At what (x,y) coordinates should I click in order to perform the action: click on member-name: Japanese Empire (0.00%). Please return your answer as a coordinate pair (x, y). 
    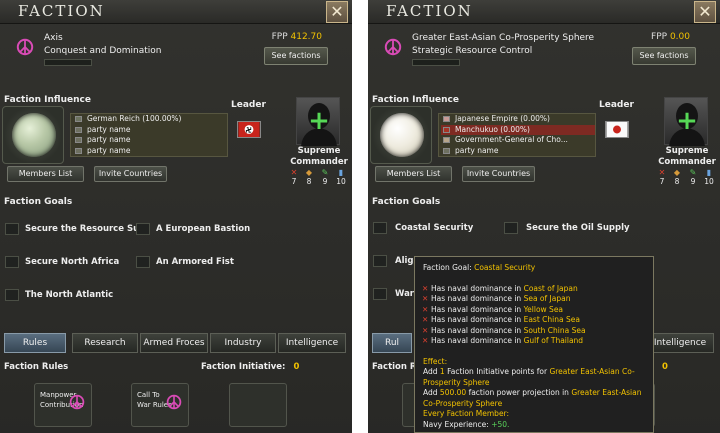
    Looking at the image, I should click on (502, 118).